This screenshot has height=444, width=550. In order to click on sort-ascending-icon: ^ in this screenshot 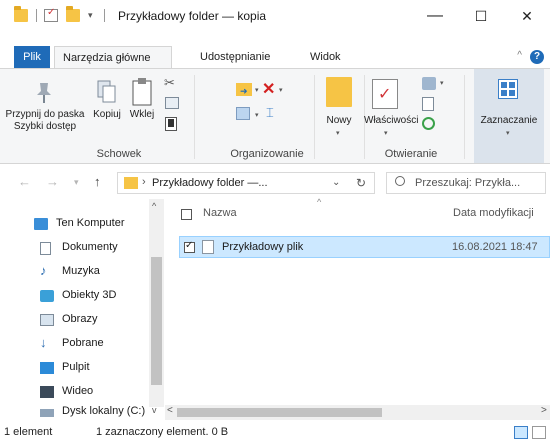, I will do `click(319, 202)`.